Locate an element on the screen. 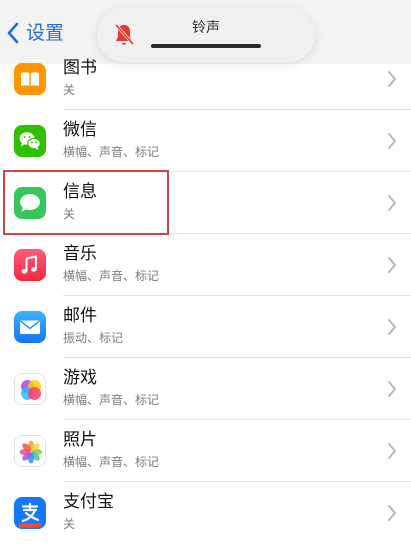  item-title: 邮件 is located at coordinates (80, 316).